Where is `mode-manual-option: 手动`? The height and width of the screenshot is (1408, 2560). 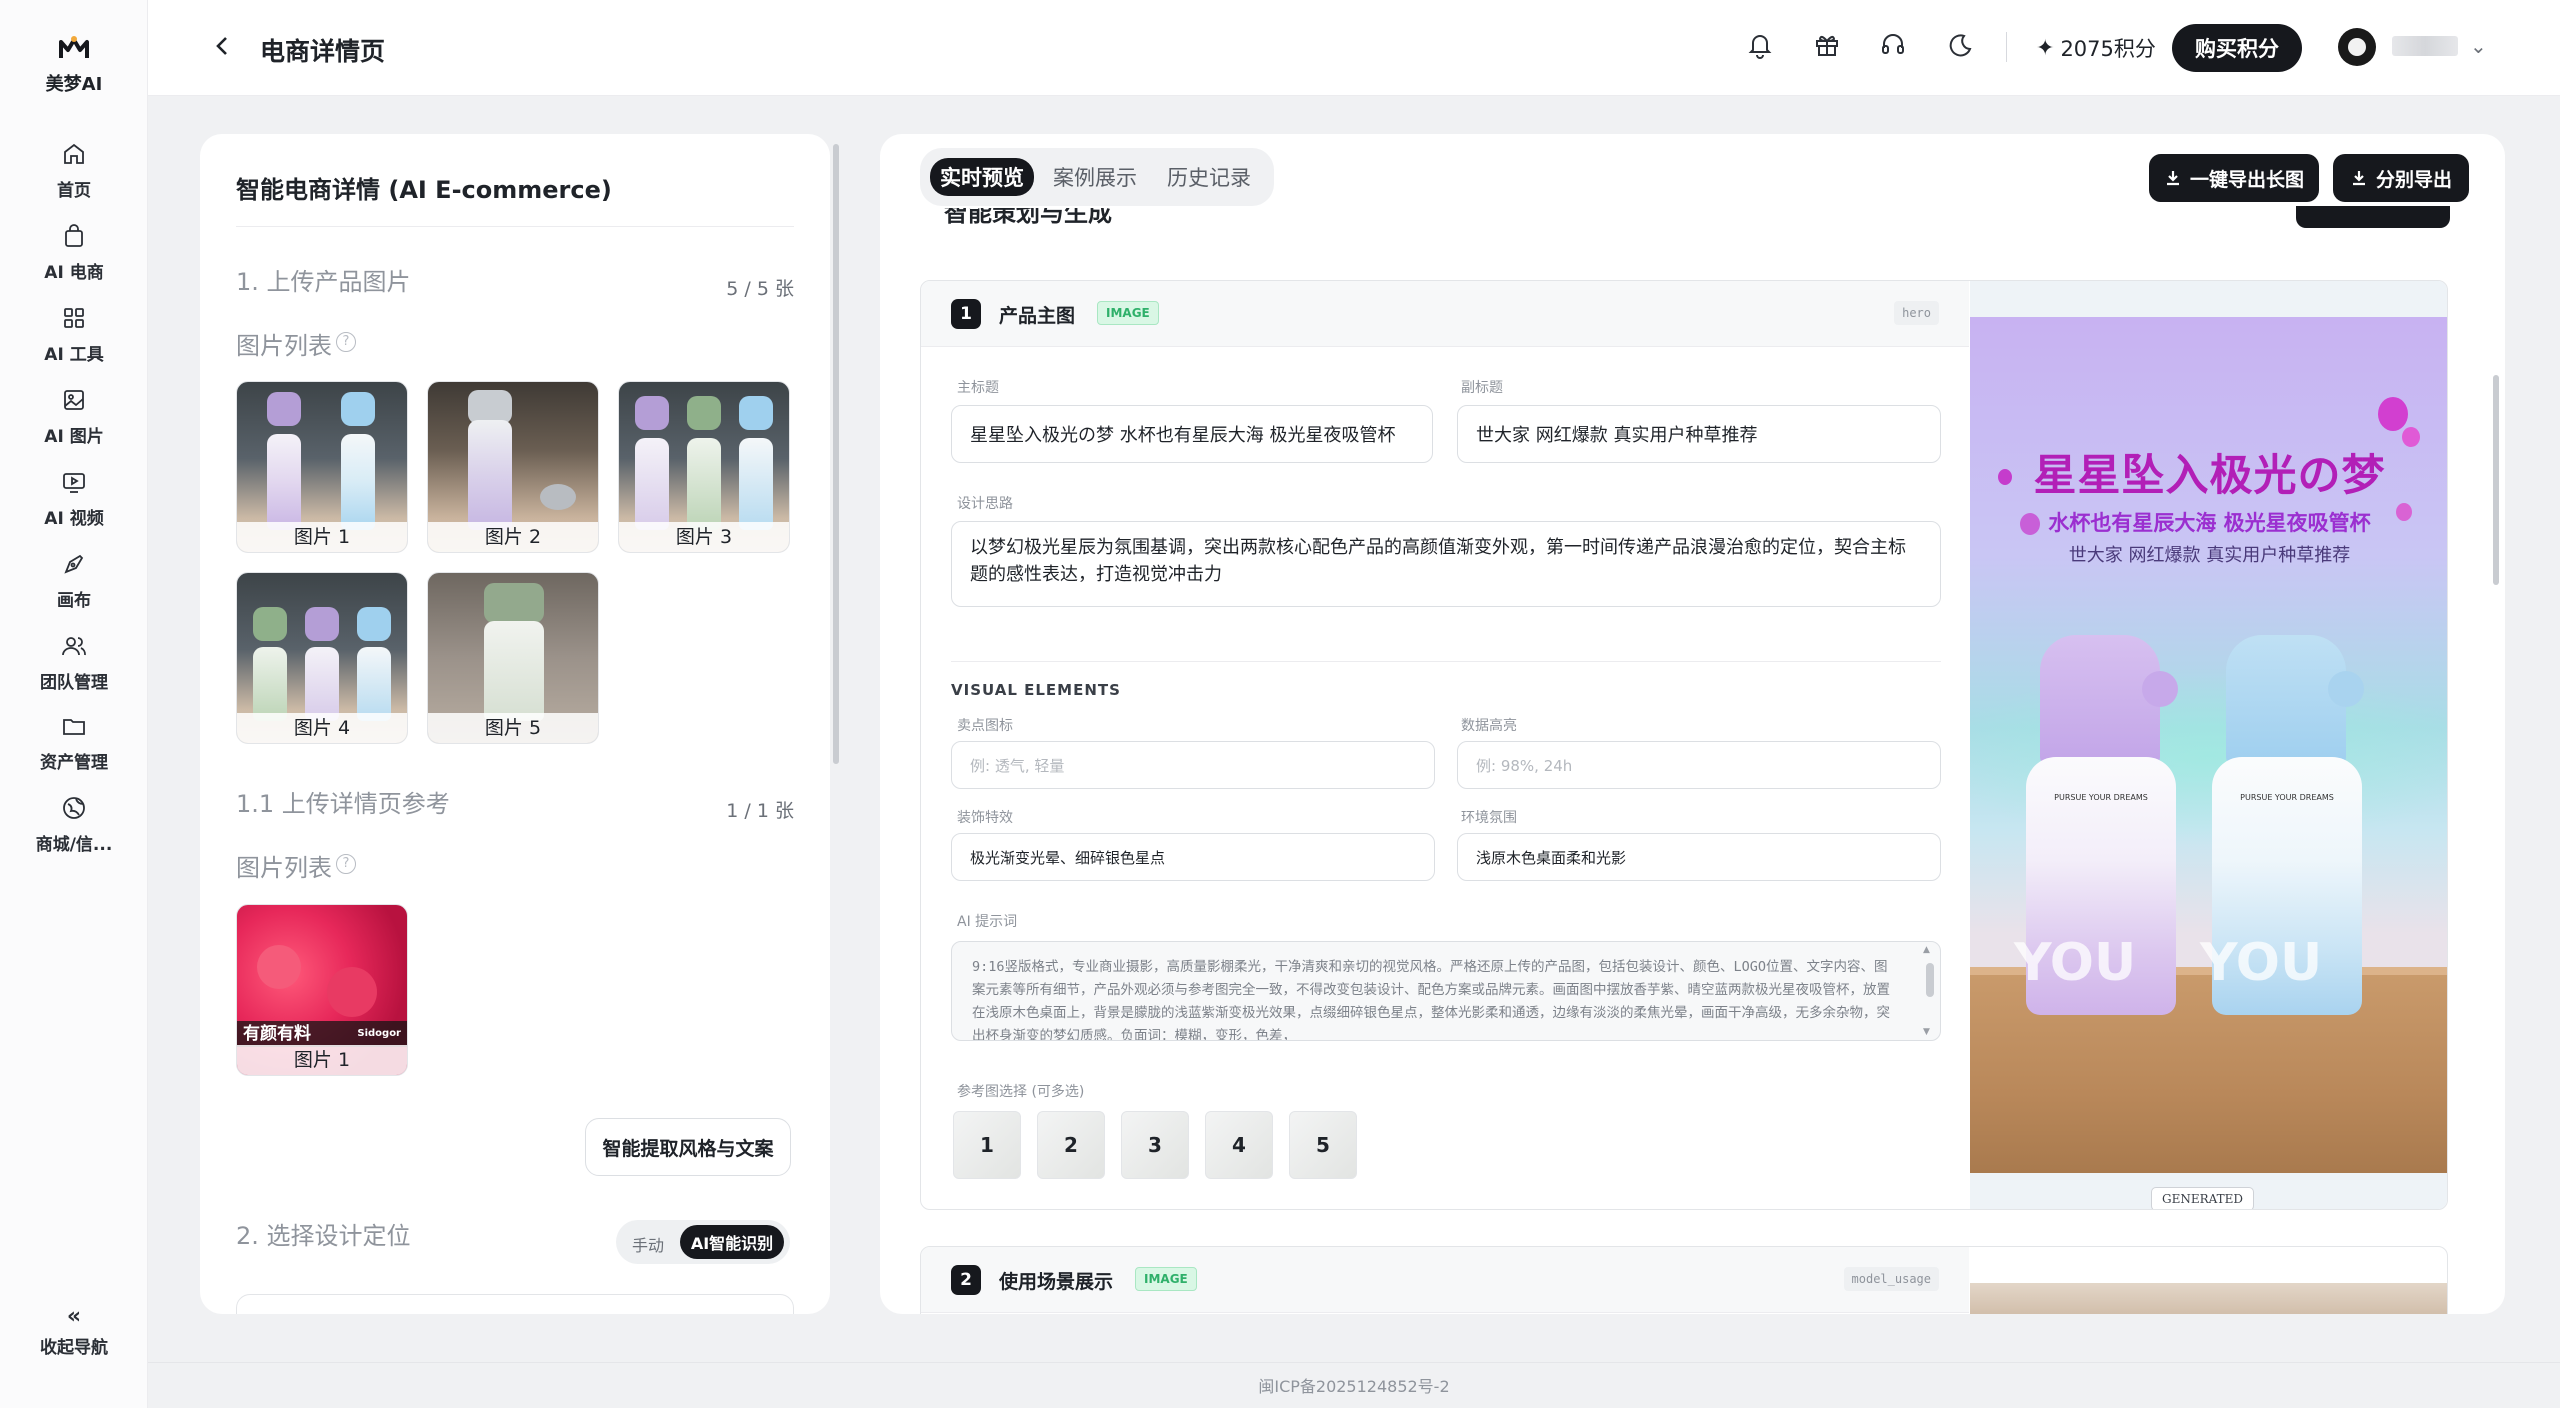 mode-manual-option: 手动 is located at coordinates (648, 1244).